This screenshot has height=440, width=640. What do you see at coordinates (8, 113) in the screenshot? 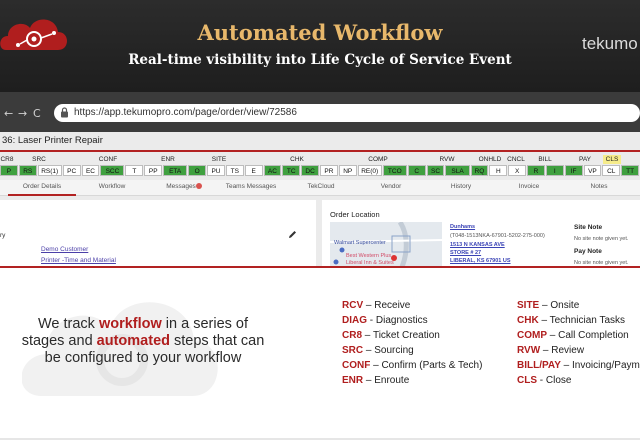
I see `back-arrow-icon: ←` at bounding box center [8, 113].